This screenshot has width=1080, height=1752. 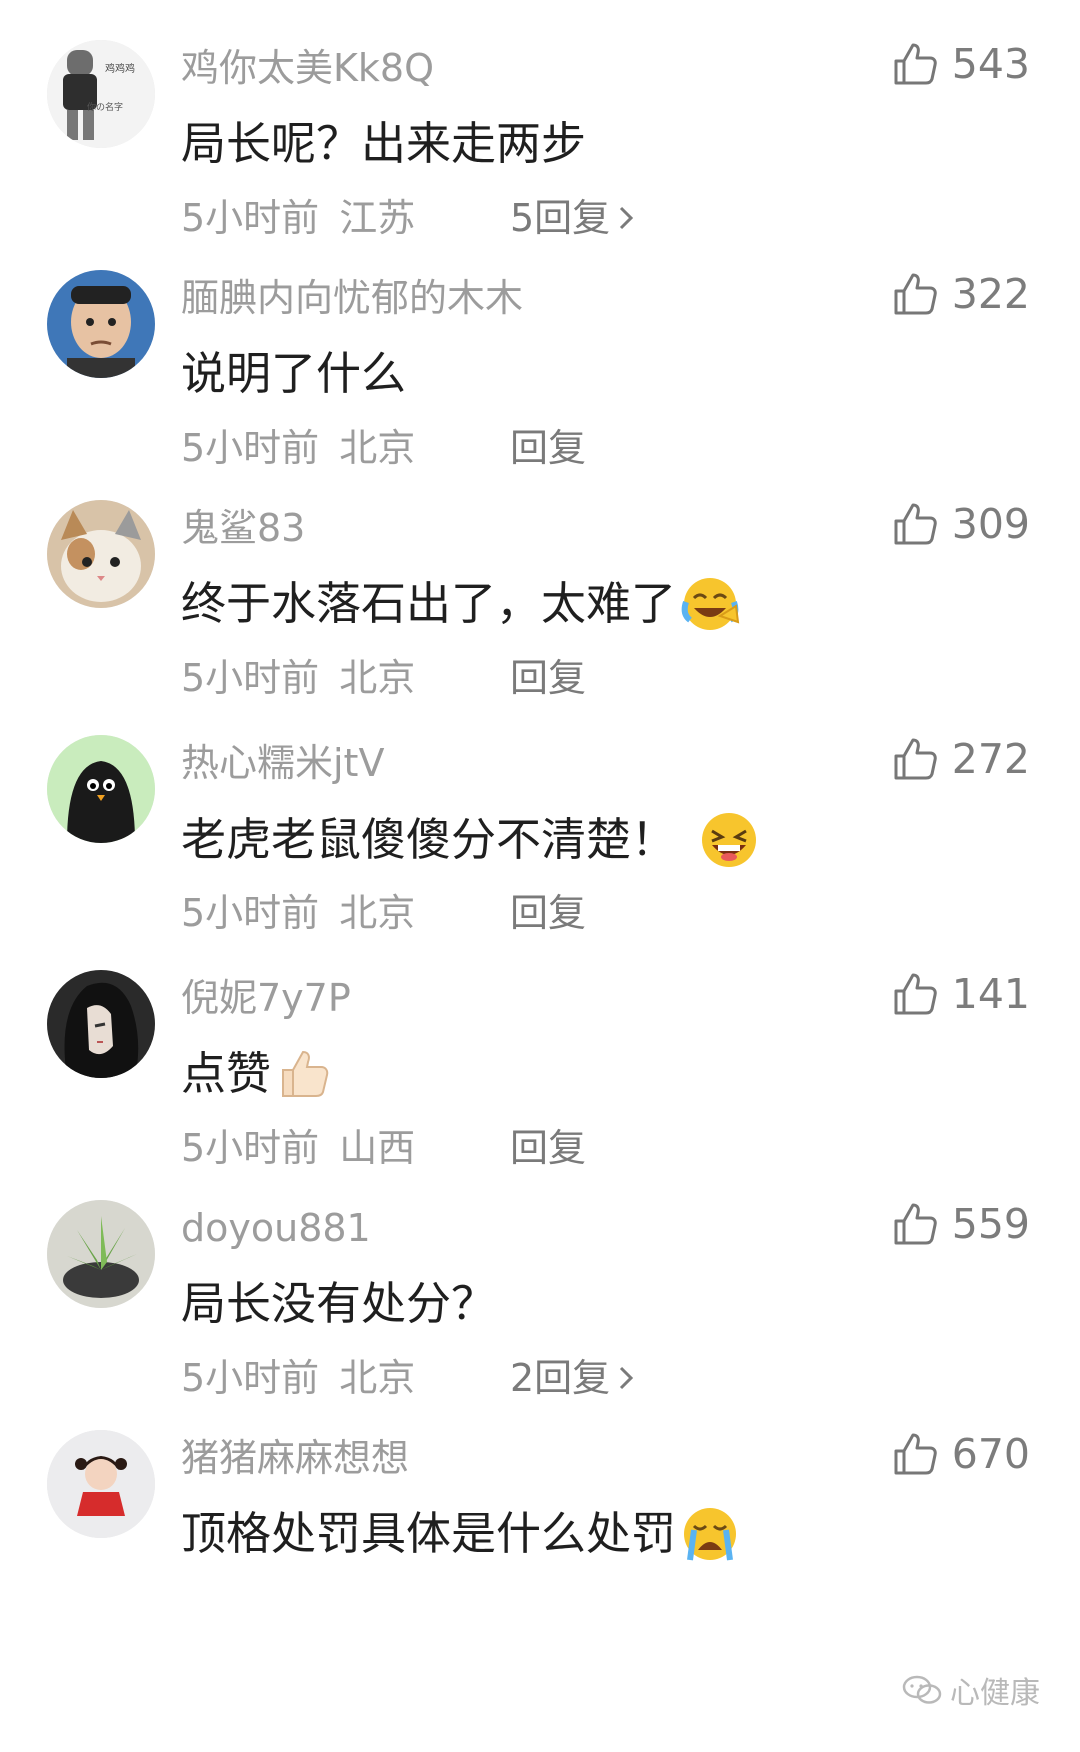 I want to click on comment-text-content: 点赞, so click(x=226, y=1073).